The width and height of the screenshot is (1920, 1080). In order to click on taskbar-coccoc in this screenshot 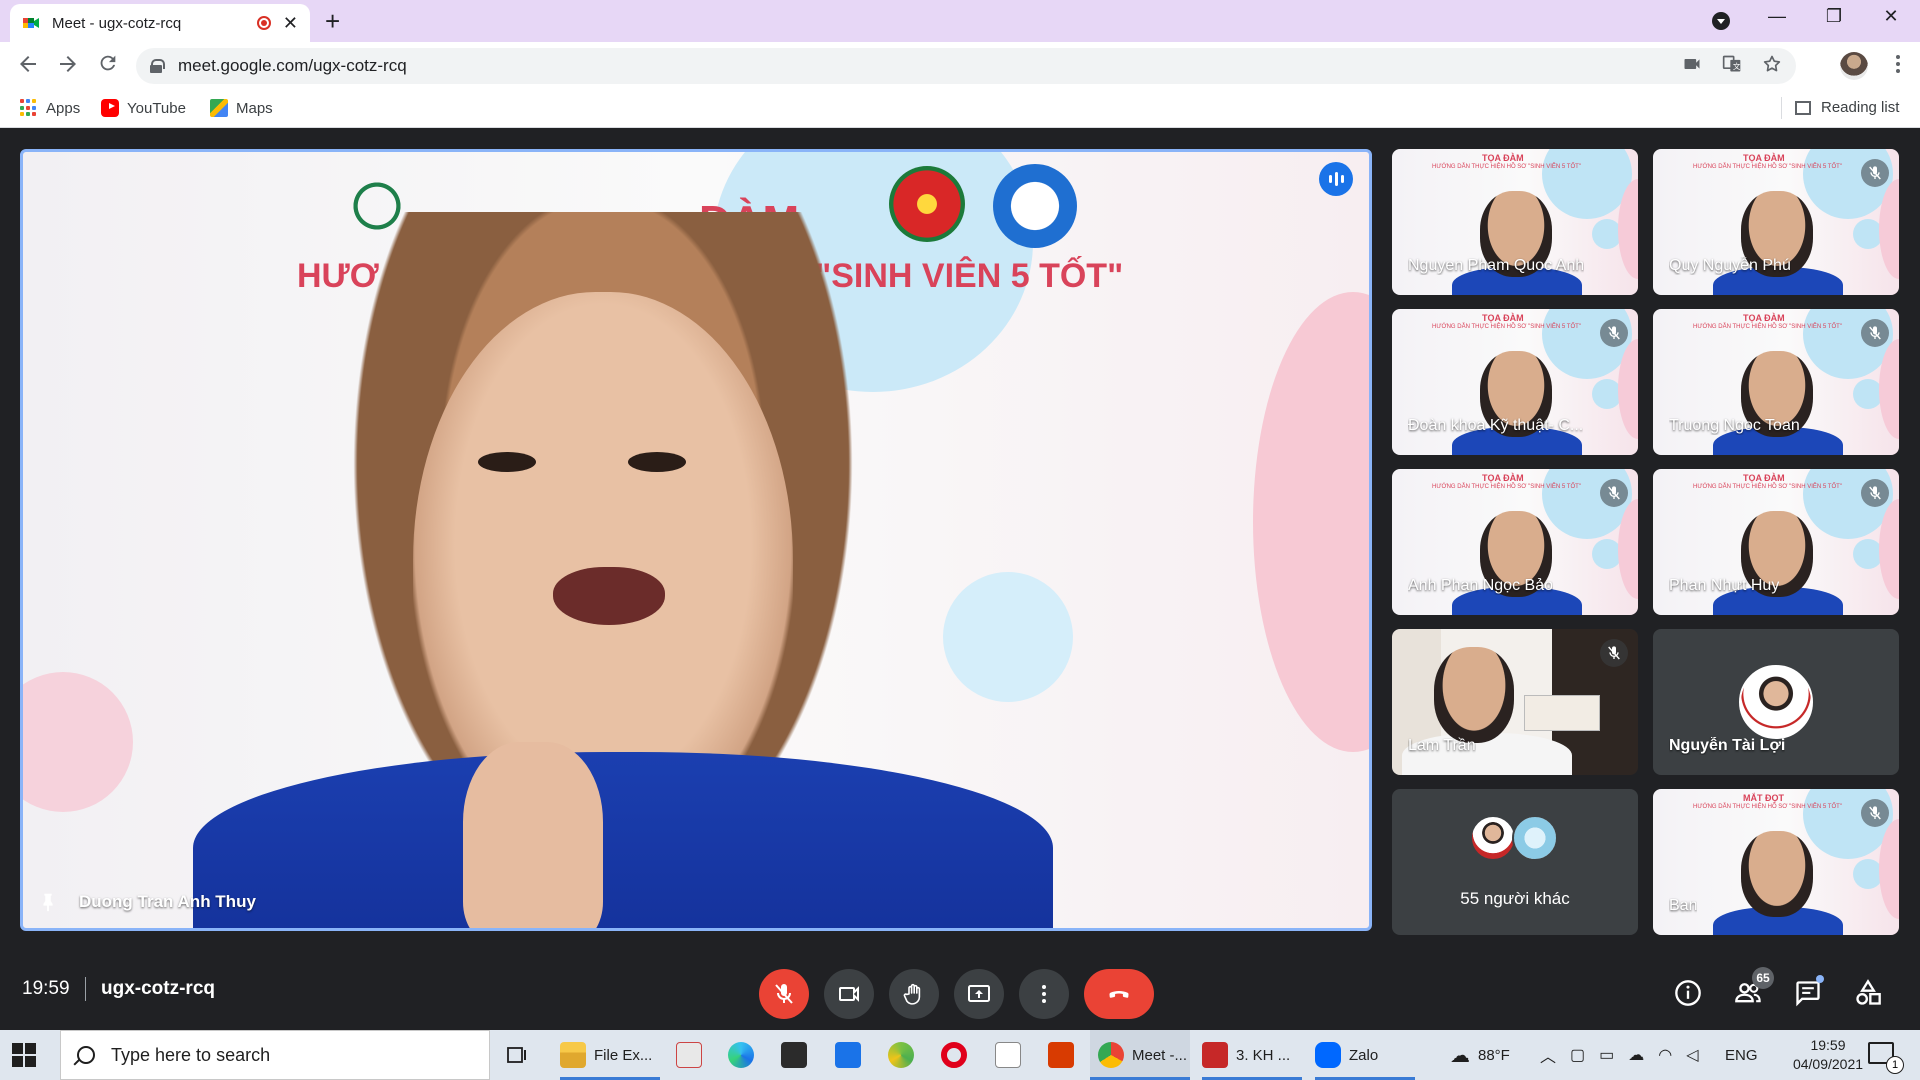, I will do `click(905, 1055)`.